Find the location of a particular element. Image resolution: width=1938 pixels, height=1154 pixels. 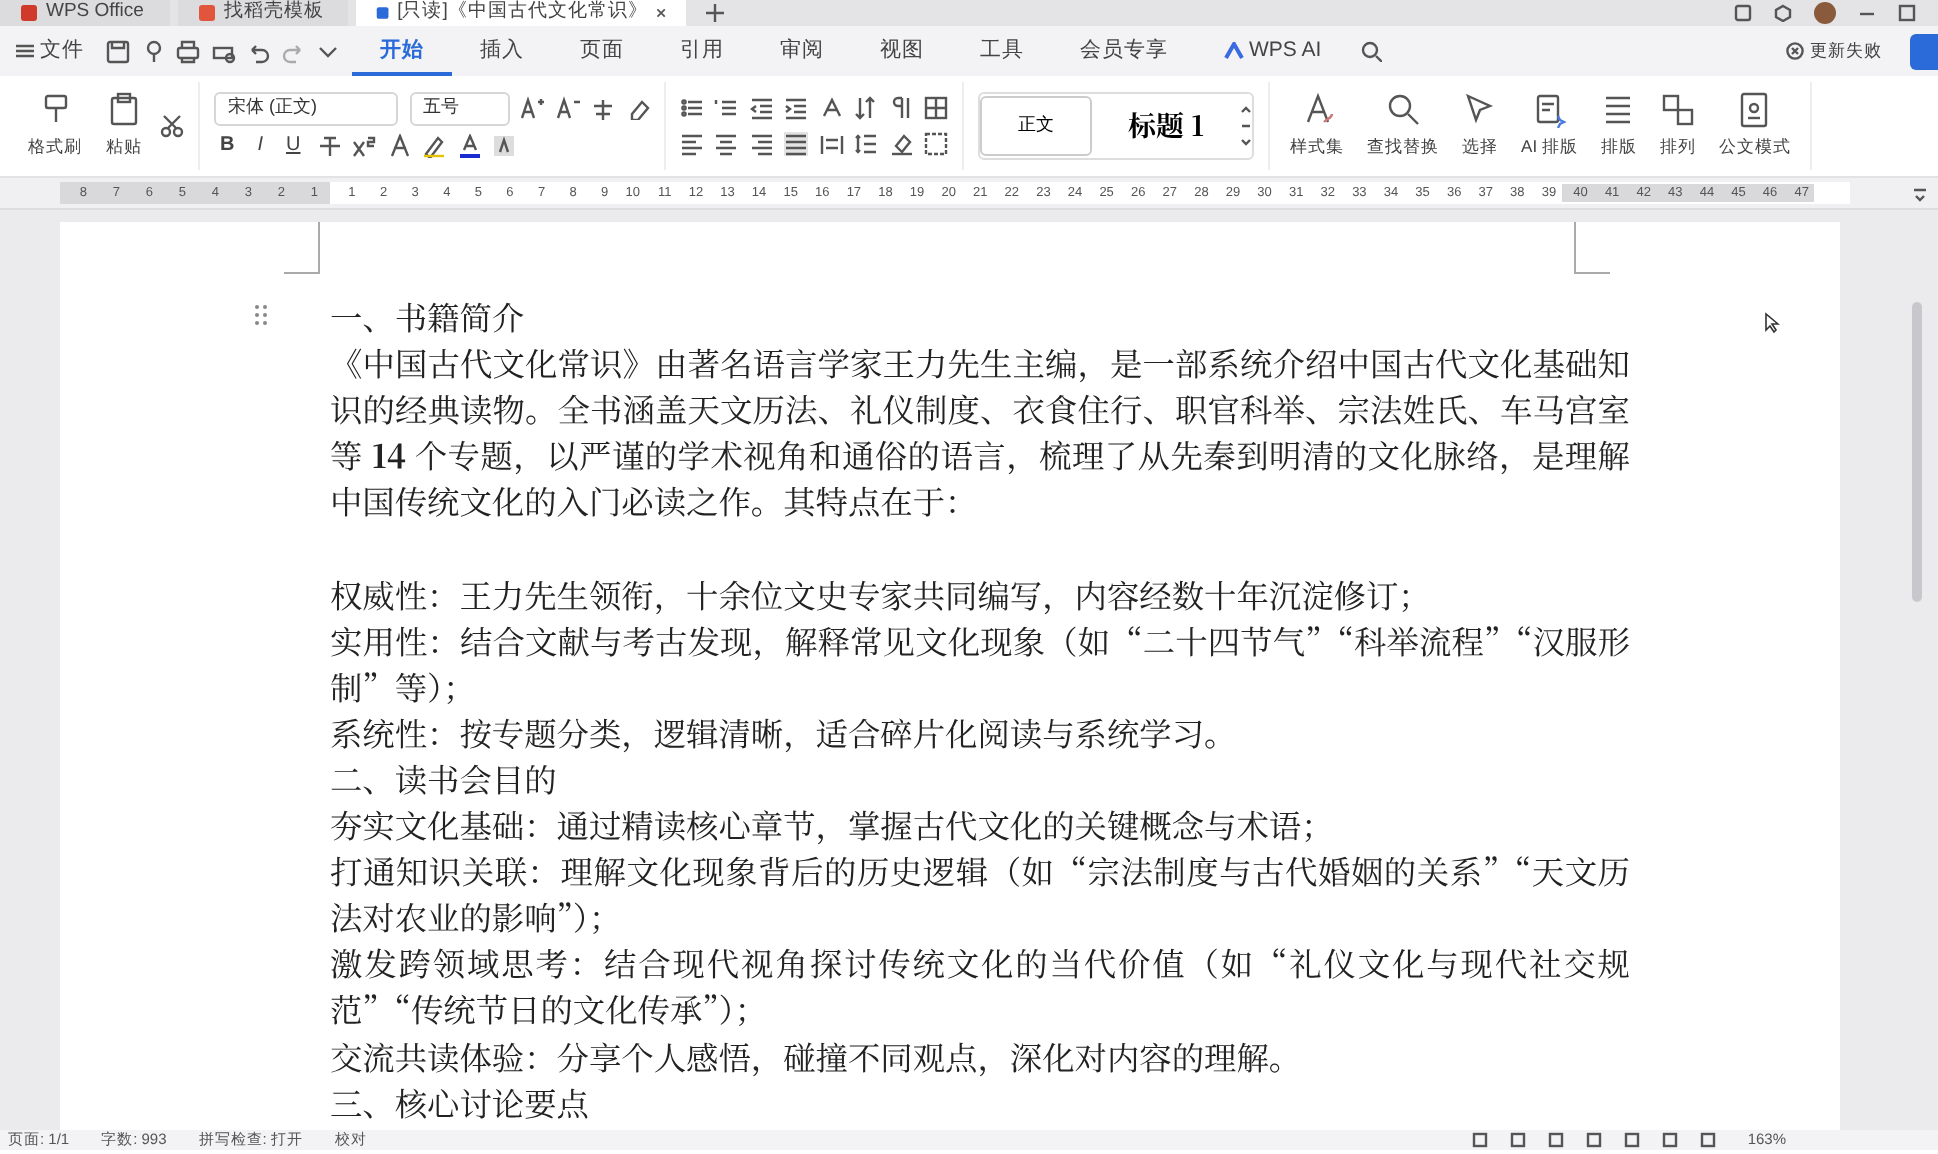

numbered-list-icon is located at coordinates (726, 108).